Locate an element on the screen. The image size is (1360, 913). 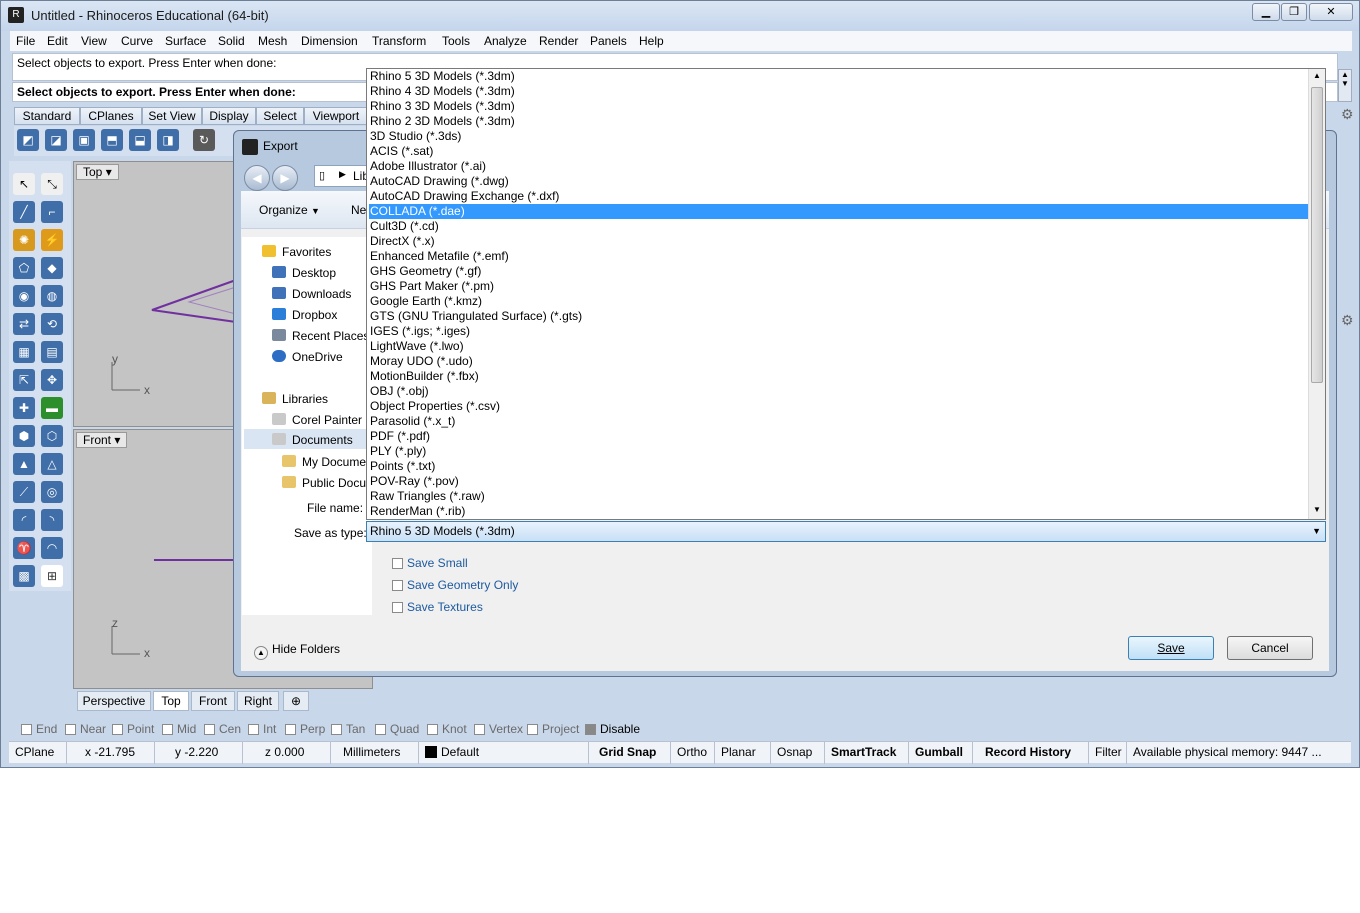
tab-right: Right is located at coordinates (258, 701).